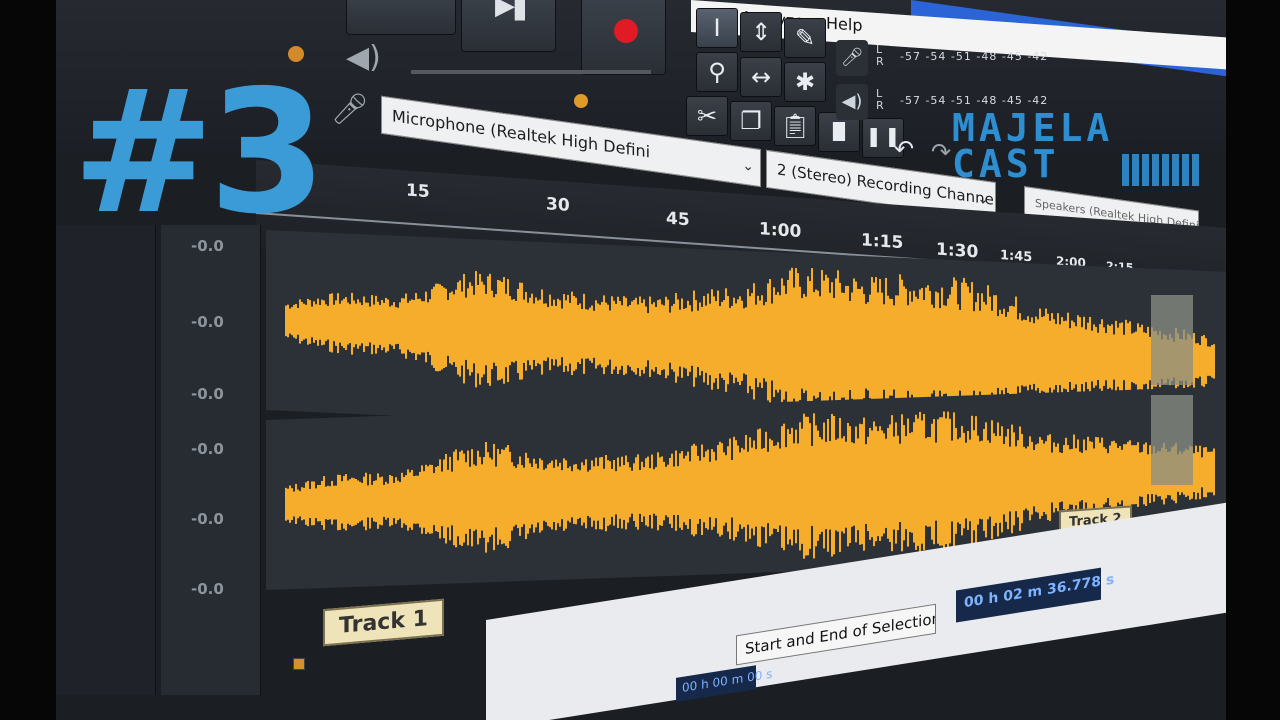 Image resolution: width=1280 pixels, height=720 pixels. I want to click on timeshift-tool-icon: ↔, so click(761, 77).